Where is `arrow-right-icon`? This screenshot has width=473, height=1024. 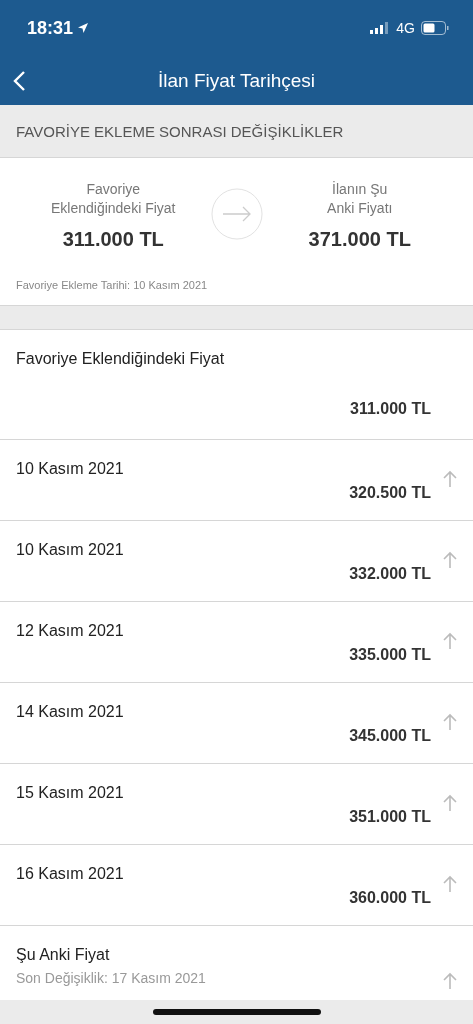
arrow-right-icon is located at coordinates (236, 214).